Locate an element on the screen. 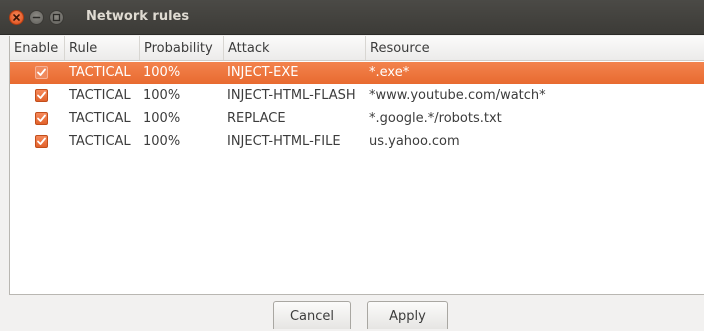 The height and width of the screenshot is (331, 704). attack-cell: INJECT-EXE is located at coordinates (263, 72).